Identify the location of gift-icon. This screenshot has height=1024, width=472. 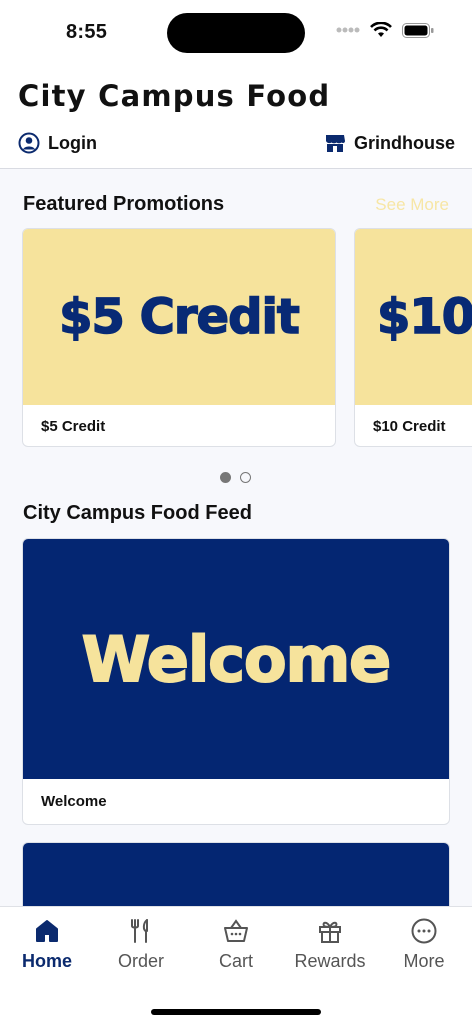
(330, 932).